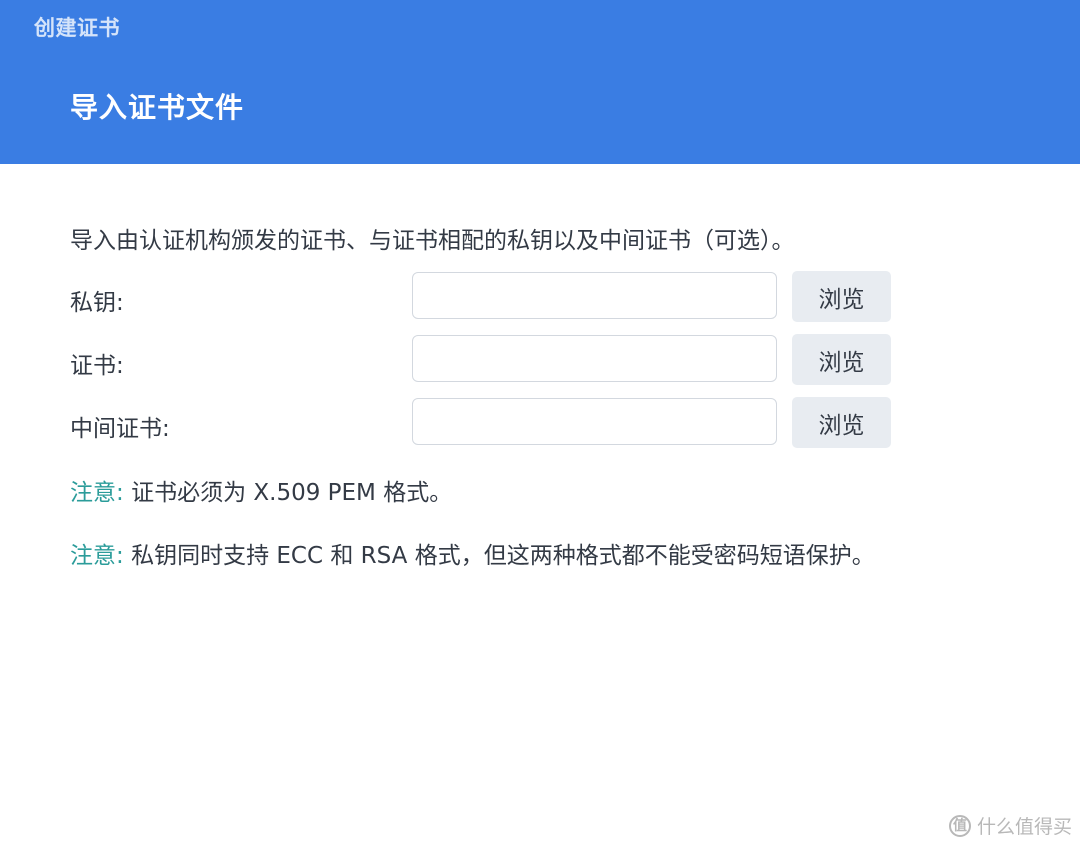  What do you see at coordinates (959, 825) in the screenshot?
I see `smzdm-logo-icon: 值` at bounding box center [959, 825].